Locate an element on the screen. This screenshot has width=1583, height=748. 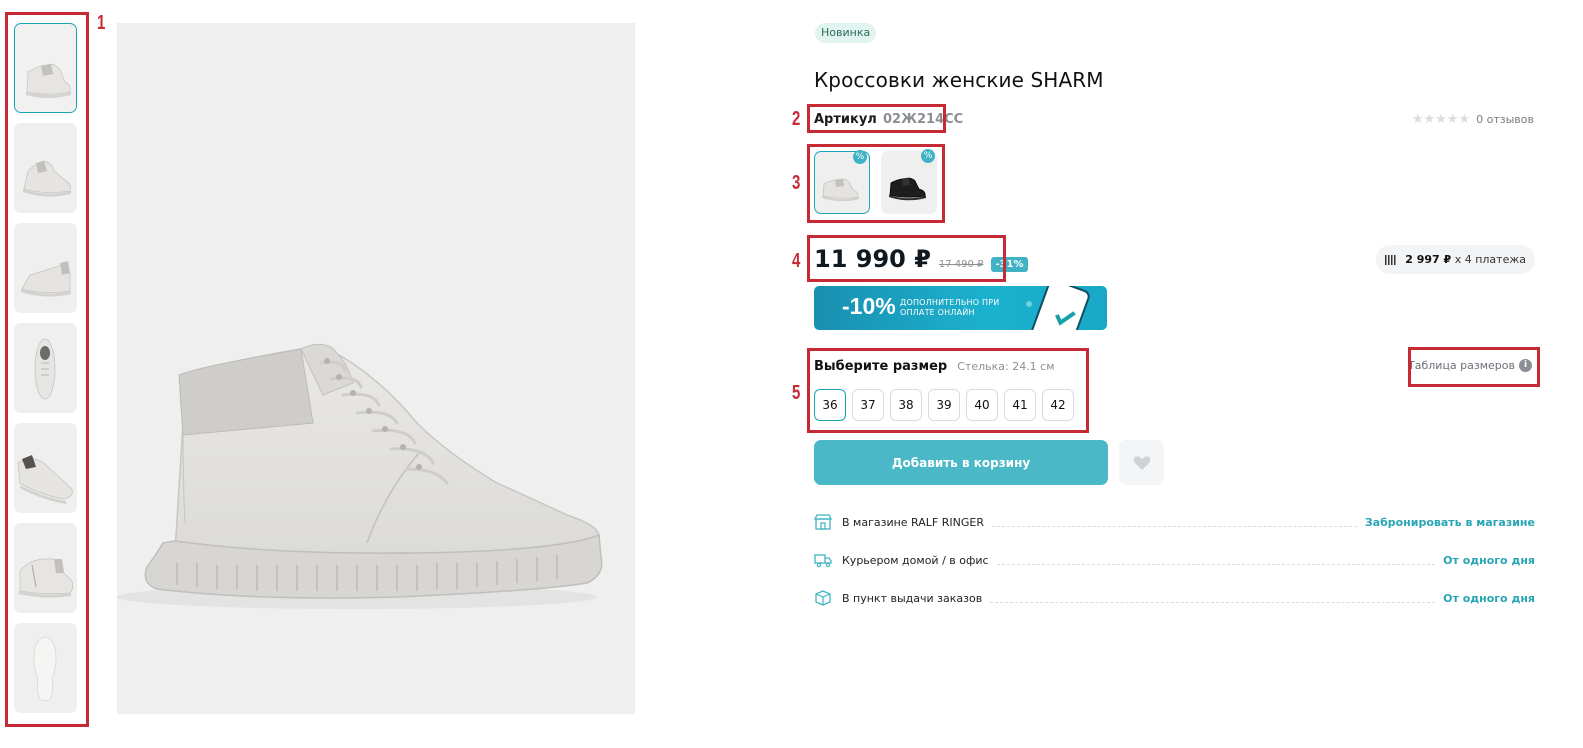
discount-badge: -31% is located at coordinates (1009, 264).